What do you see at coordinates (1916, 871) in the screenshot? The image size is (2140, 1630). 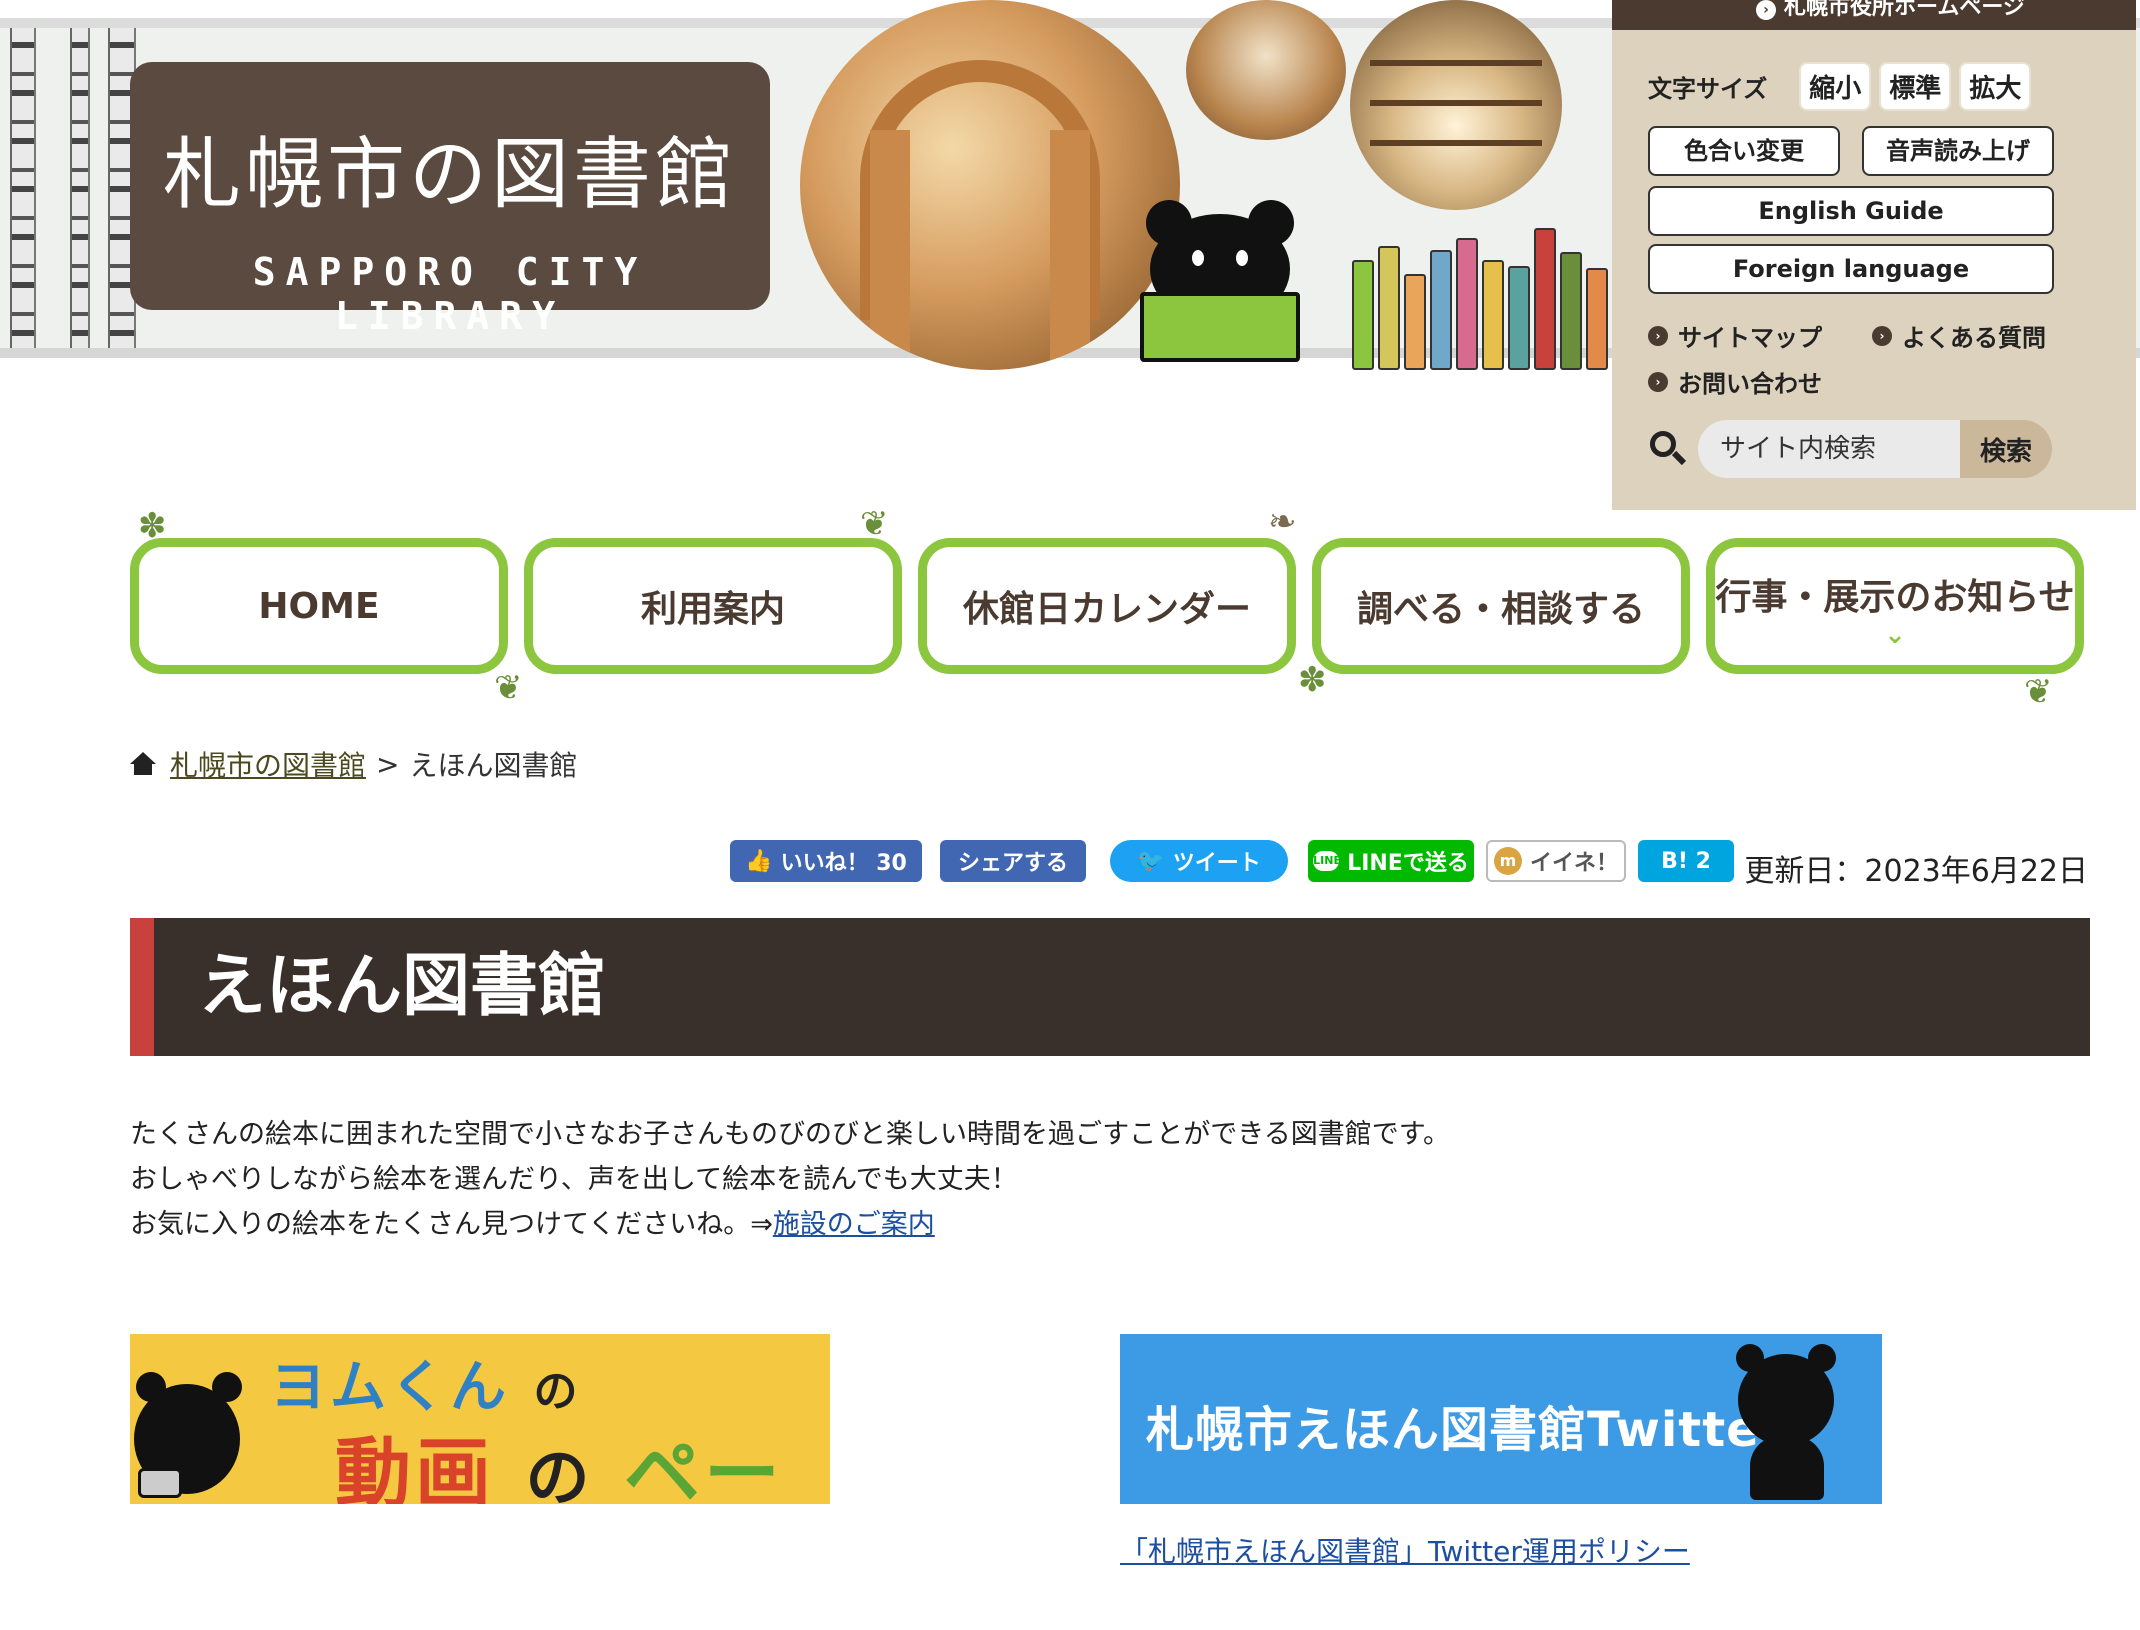 I see `updated-date: 更新日：2023年6月22日` at bounding box center [1916, 871].